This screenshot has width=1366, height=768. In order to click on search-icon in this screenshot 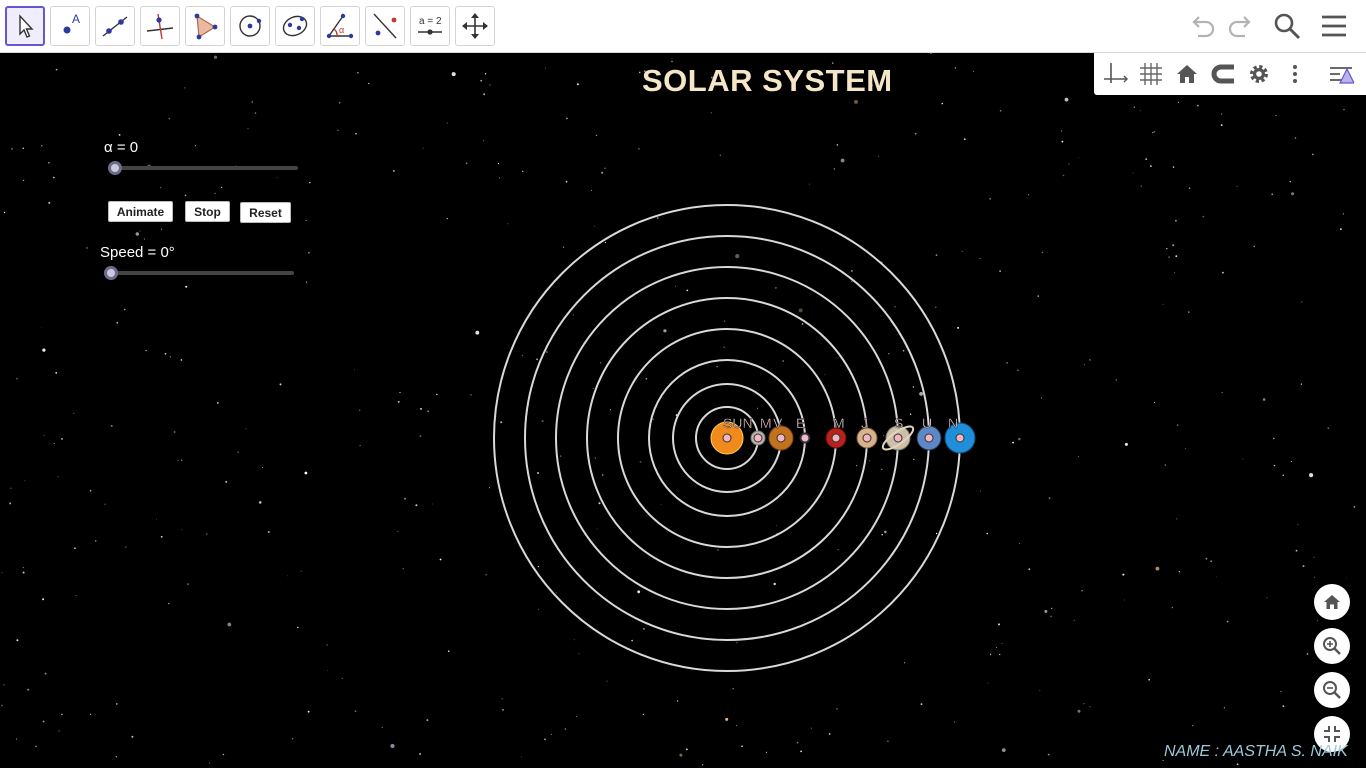, I will do `click(1287, 26)`.